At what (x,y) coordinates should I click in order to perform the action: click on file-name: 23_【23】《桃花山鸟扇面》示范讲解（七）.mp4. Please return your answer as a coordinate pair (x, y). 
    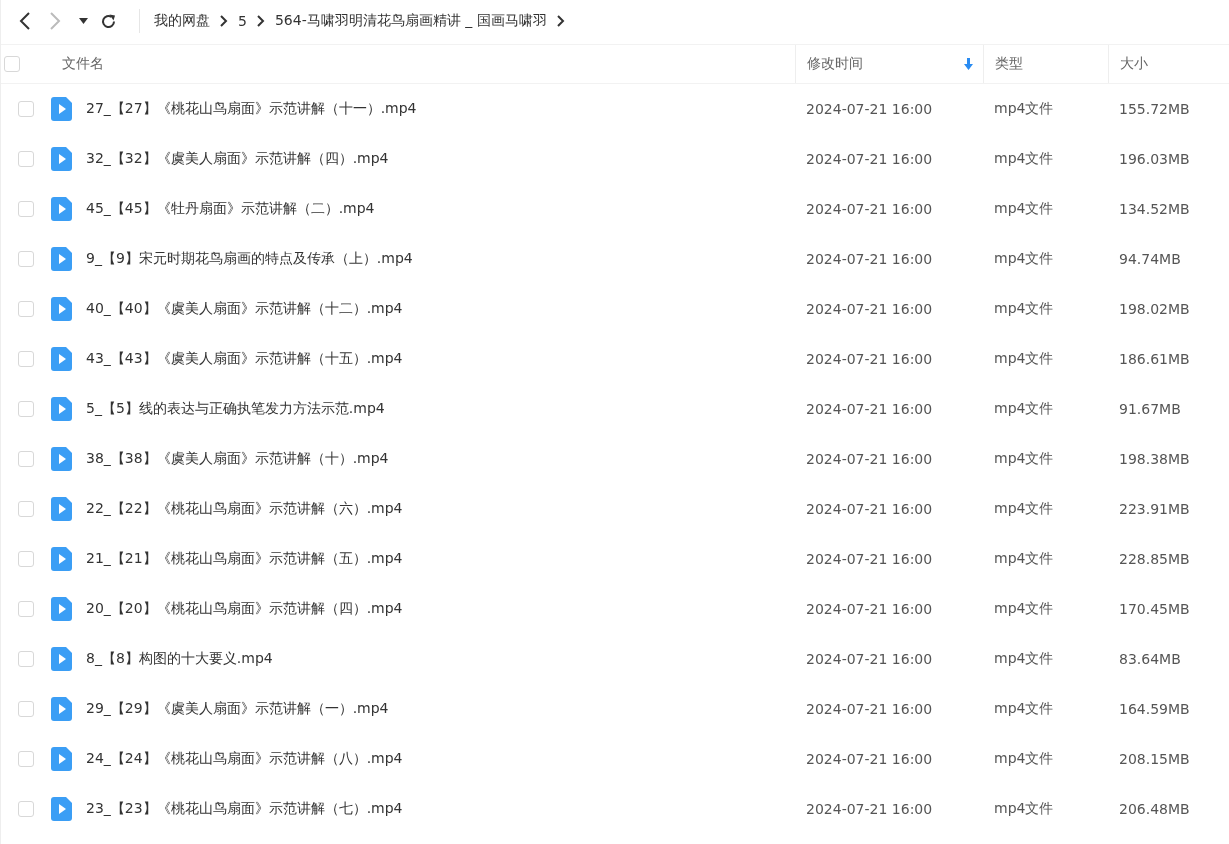
    Looking at the image, I should click on (244, 809).